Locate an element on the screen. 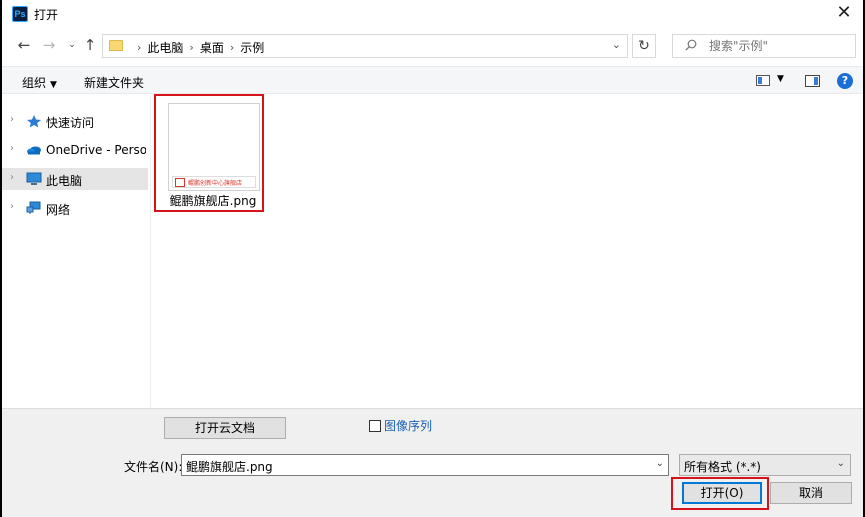 The image size is (865, 517). address-bar: › 此电脑 › 桌面 › 示例 ⌄ is located at coordinates (365, 46).